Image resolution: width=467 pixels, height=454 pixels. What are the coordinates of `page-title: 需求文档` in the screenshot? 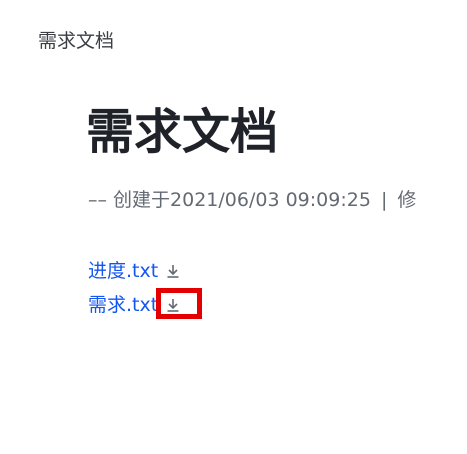 It's located at (182, 132).